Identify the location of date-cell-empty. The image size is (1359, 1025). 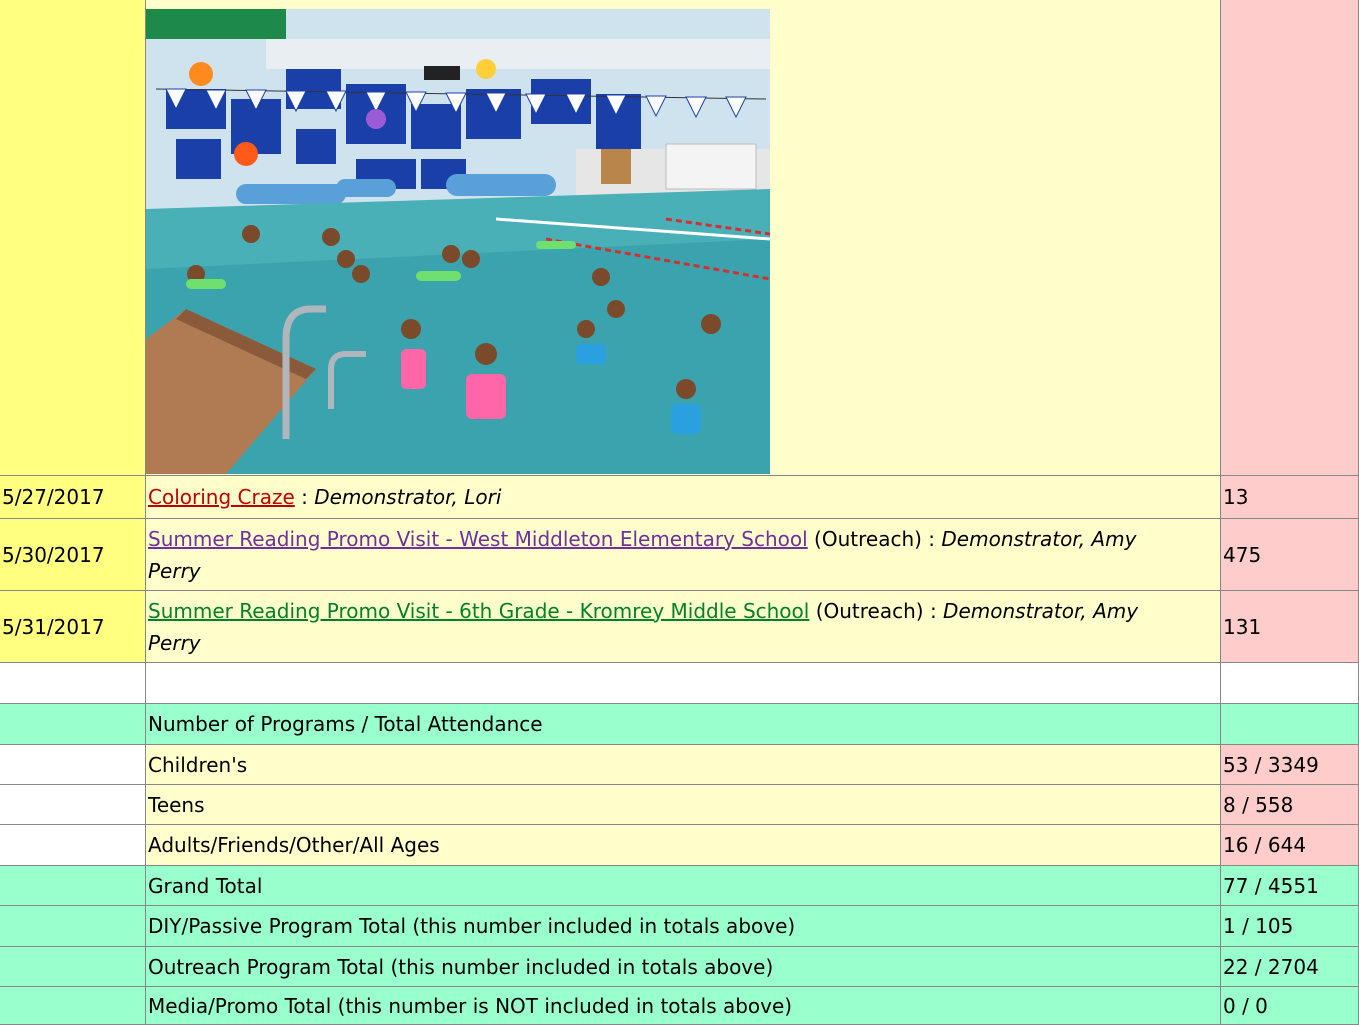
(73, 238).